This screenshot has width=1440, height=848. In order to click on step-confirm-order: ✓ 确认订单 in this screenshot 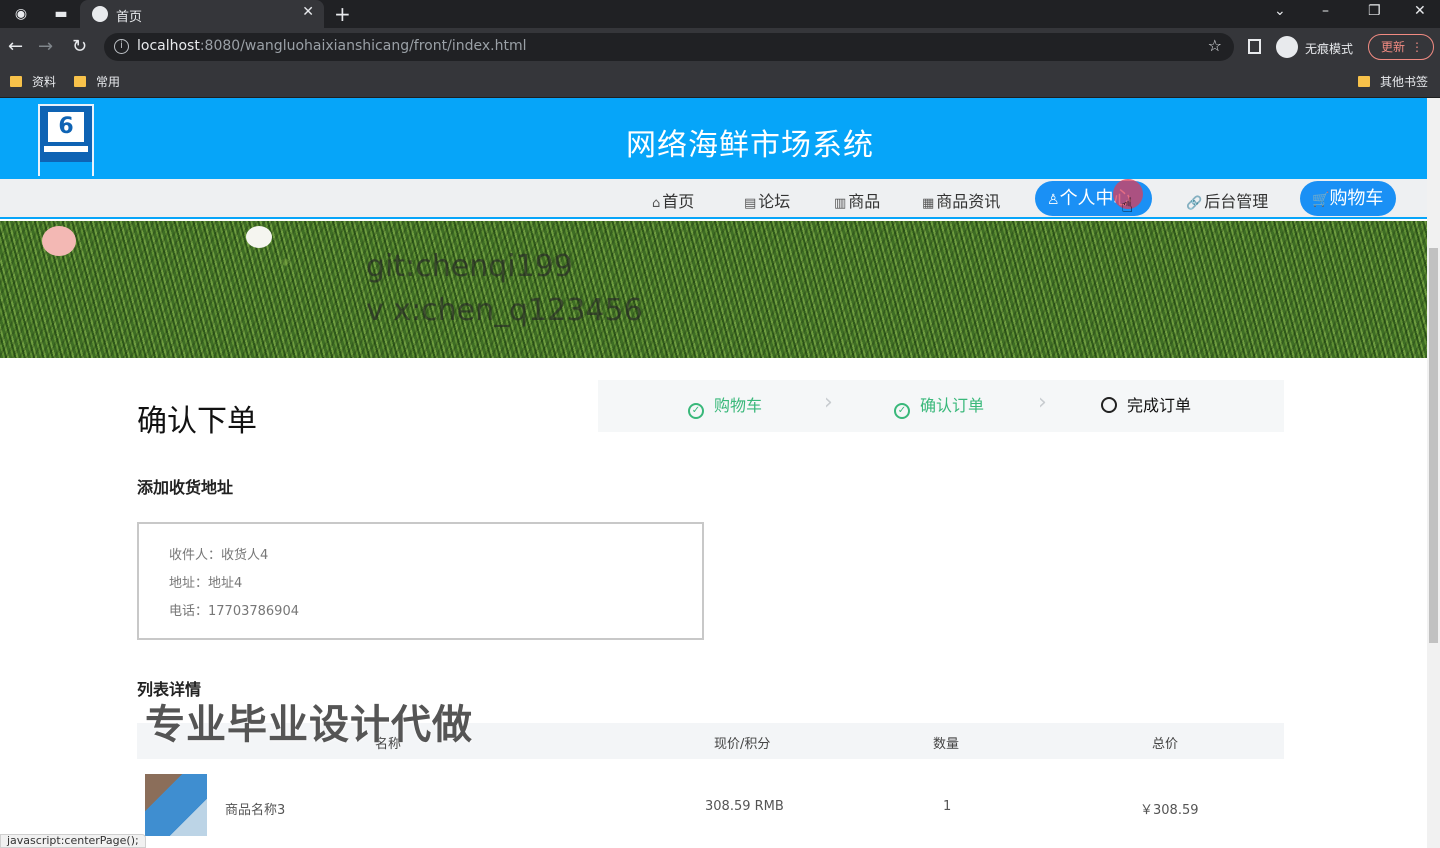, I will do `click(939, 405)`.